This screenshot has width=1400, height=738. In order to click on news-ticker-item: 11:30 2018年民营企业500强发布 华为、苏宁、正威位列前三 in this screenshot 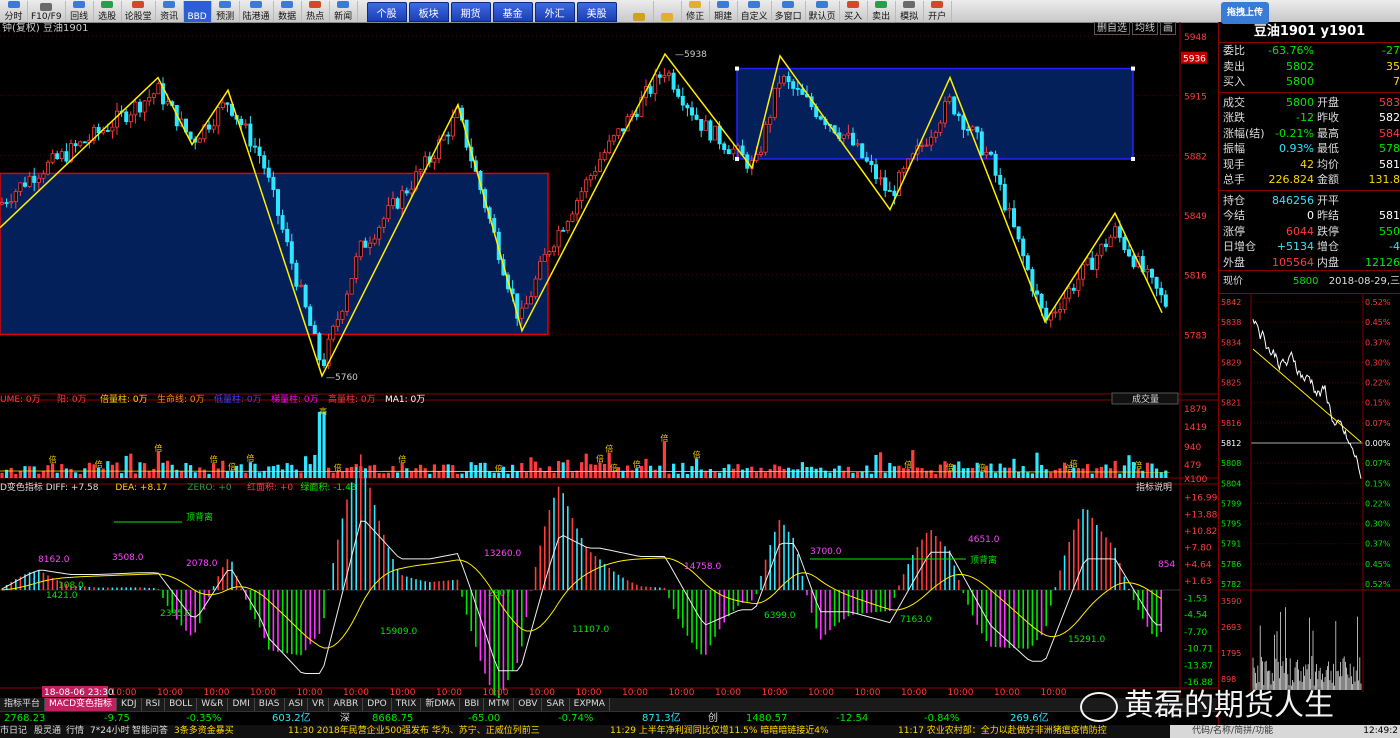, I will do `click(414, 731)`.